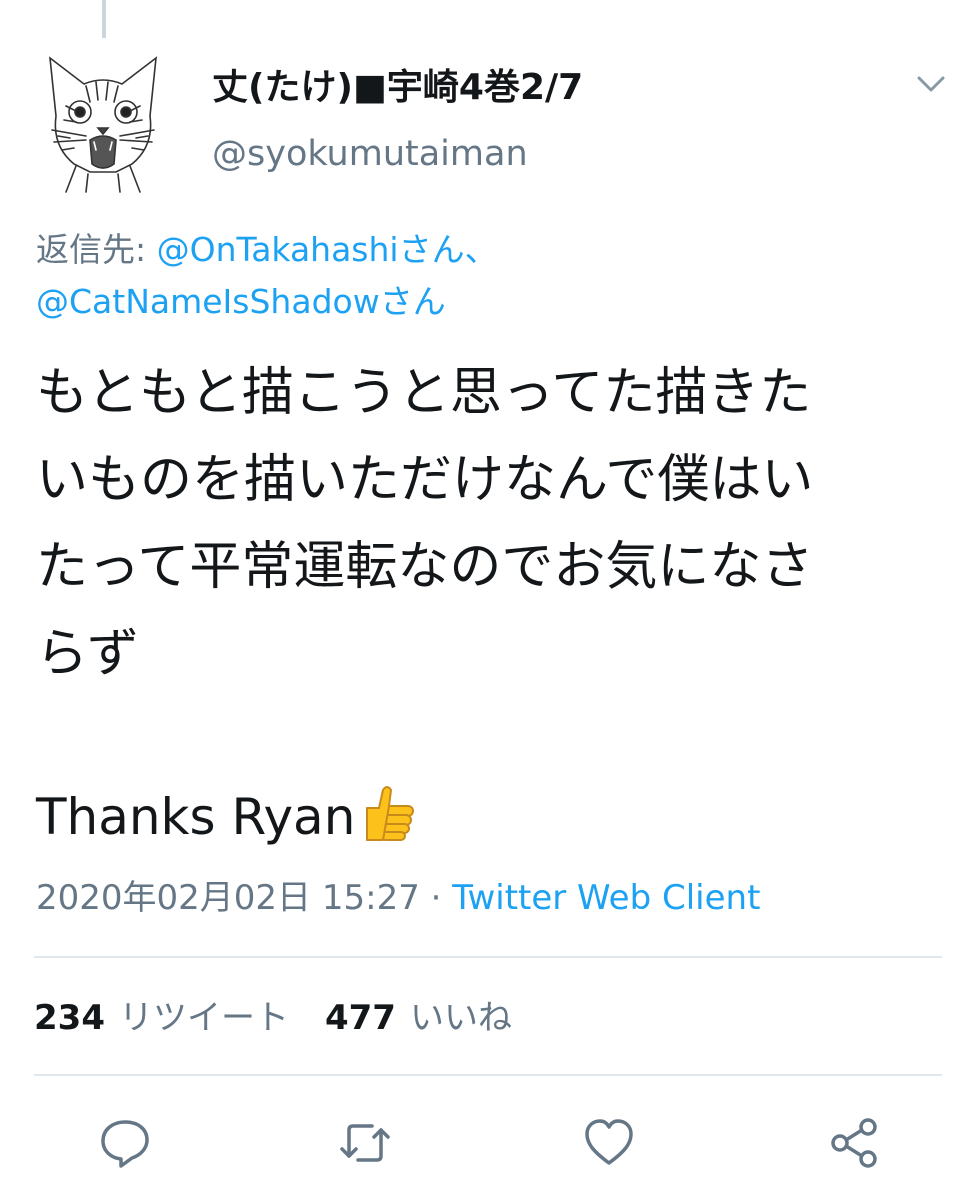  I want to click on avatar, so click(103, 120).